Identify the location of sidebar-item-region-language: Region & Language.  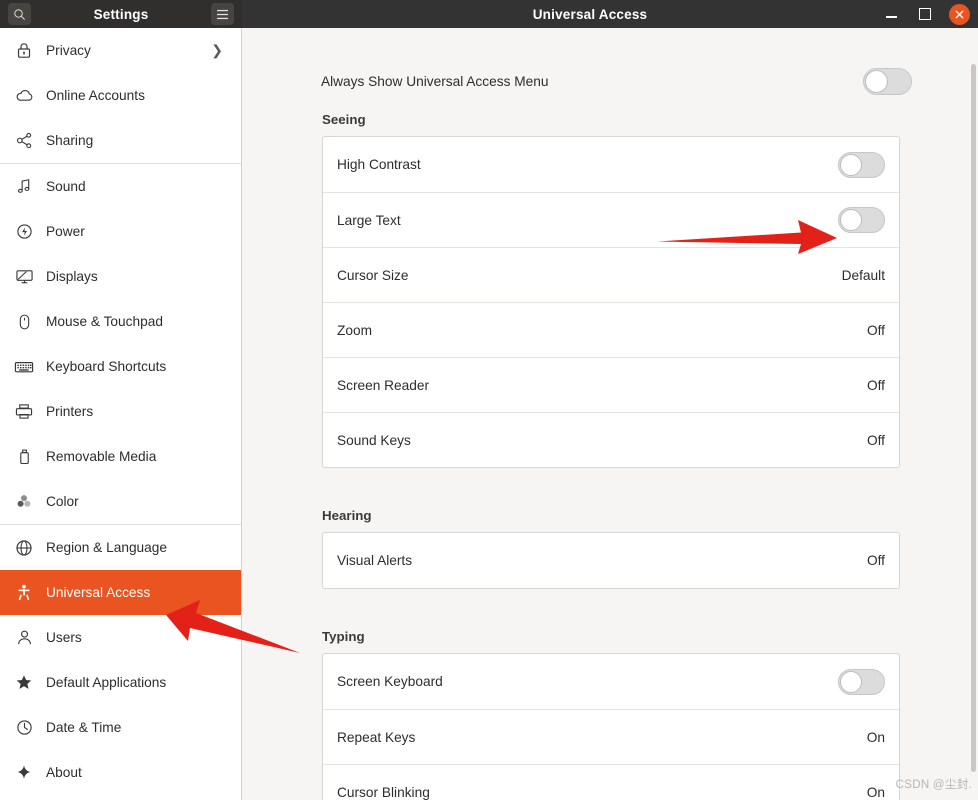
(120, 547).